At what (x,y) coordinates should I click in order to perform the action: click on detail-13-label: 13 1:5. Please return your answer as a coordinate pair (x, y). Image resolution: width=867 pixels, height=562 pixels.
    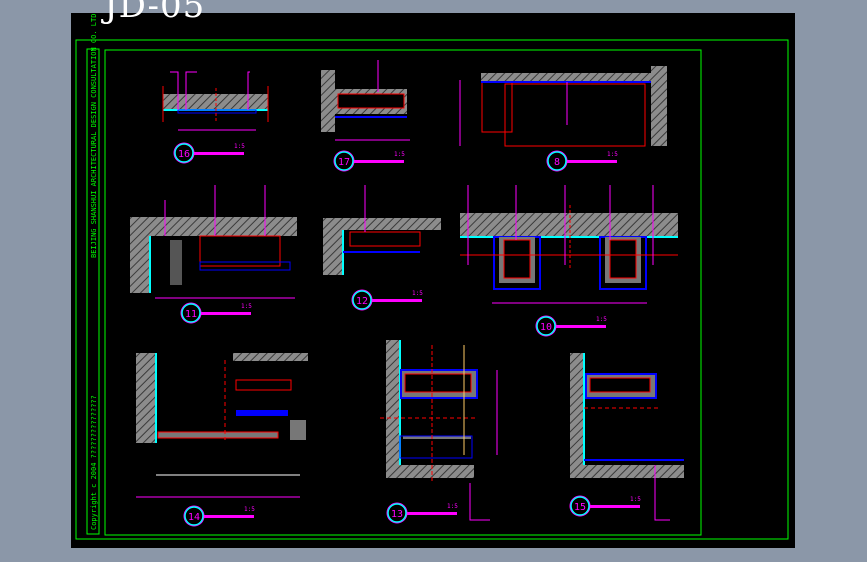
    Looking at the image, I should click on (422, 513).